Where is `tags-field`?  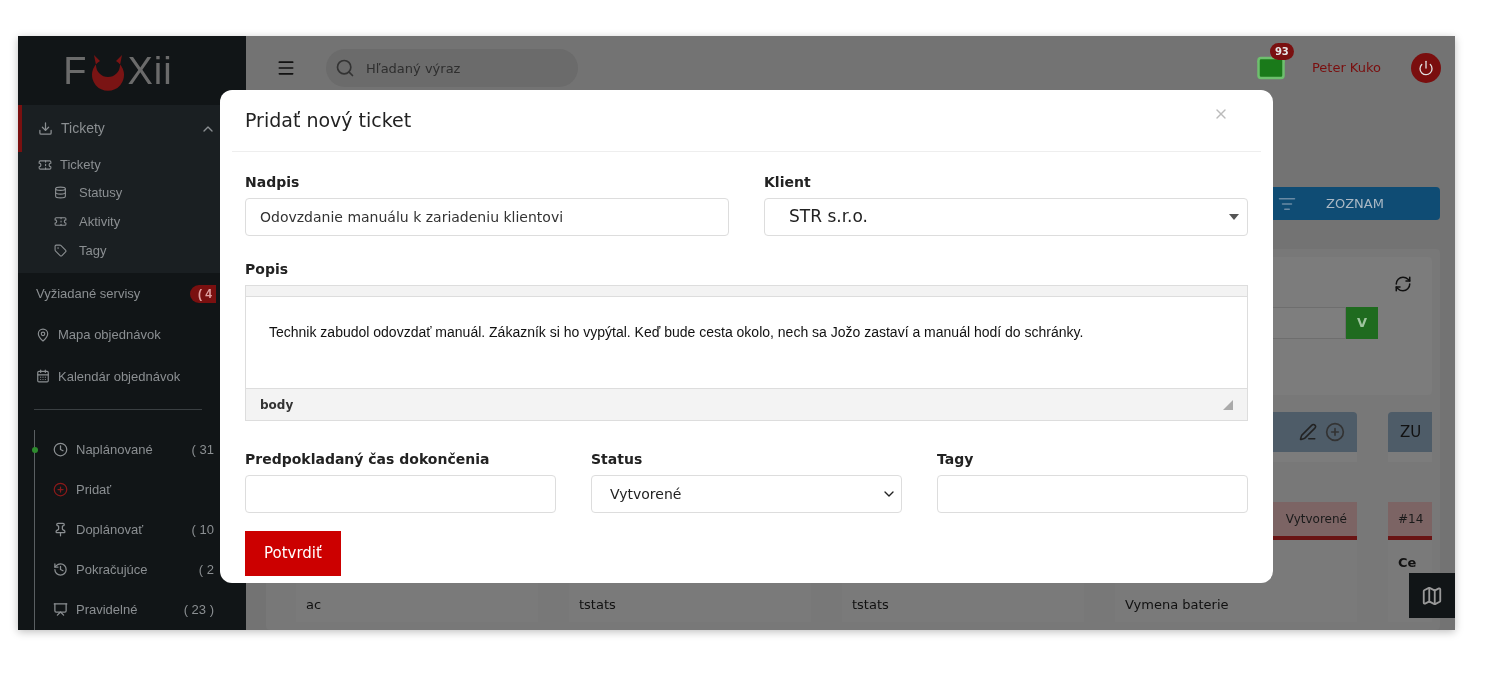 tags-field is located at coordinates (1092, 494).